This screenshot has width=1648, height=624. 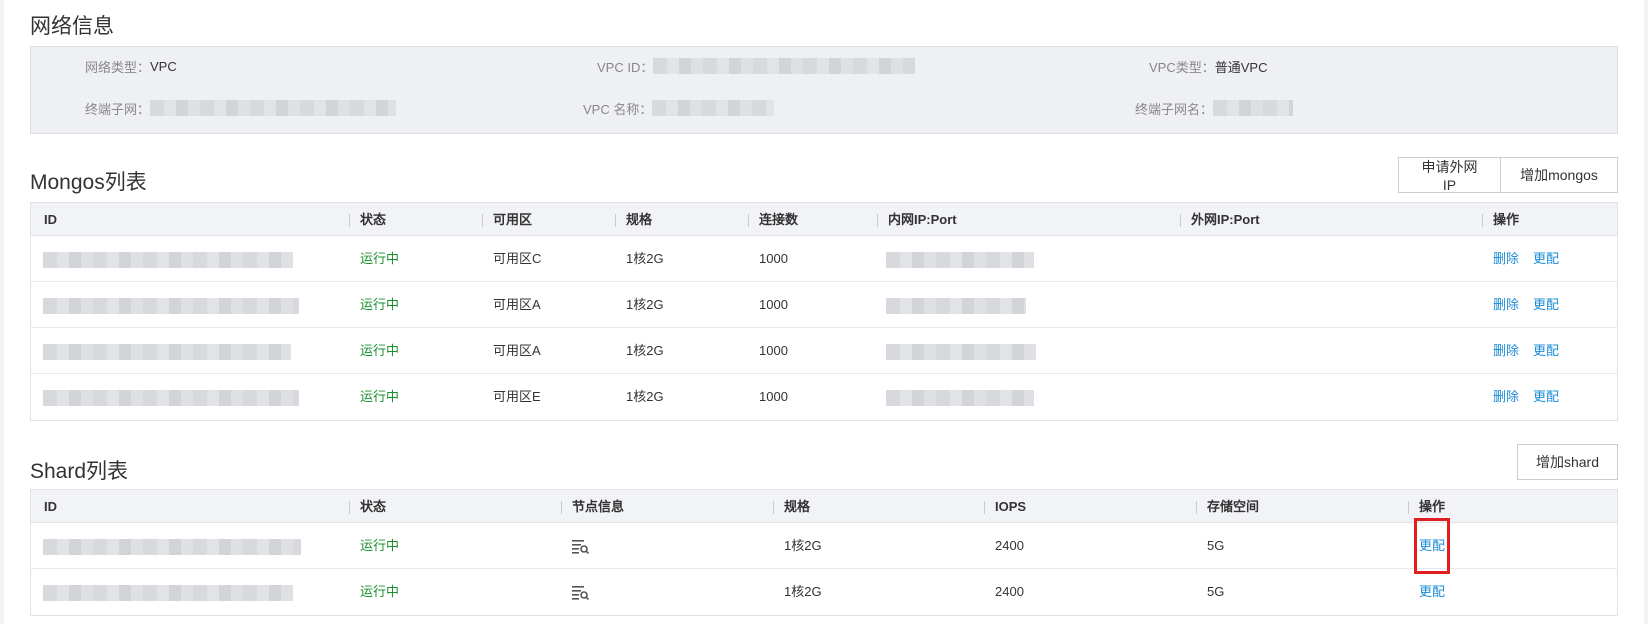 I want to click on shard-id-redacted, so click(x=172, y=546).